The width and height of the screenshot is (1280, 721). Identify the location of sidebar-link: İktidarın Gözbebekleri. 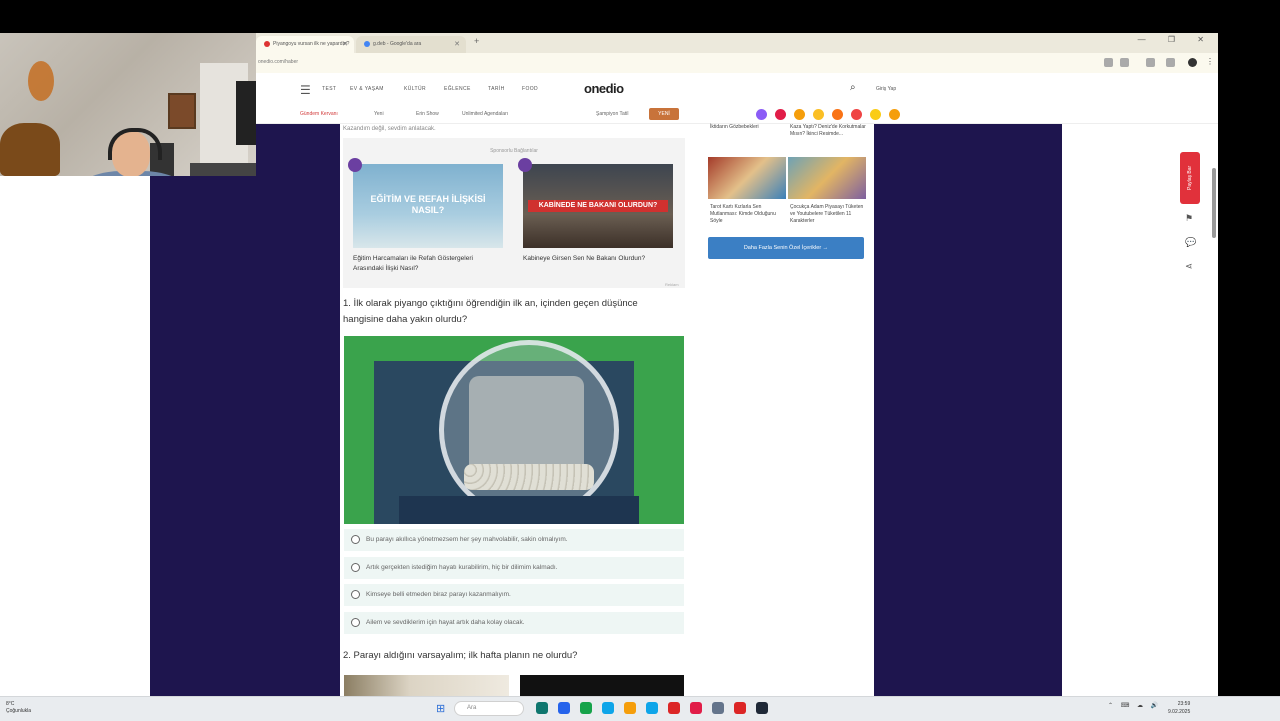
(749, 127).